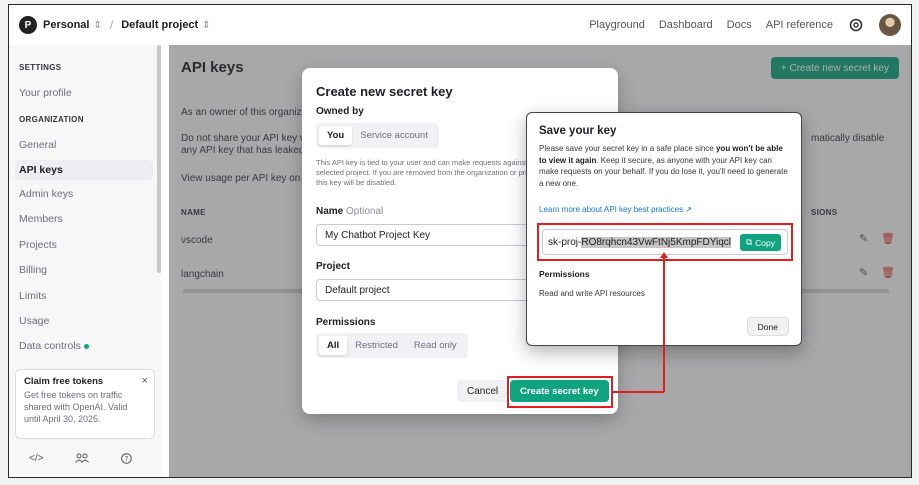 The height and width of the screenshot is (485, 919). What do you see at coordinates (435, 345) in the screenshot?
I see `permission-read-only-option: Read only` at bounding box center [435, 345].